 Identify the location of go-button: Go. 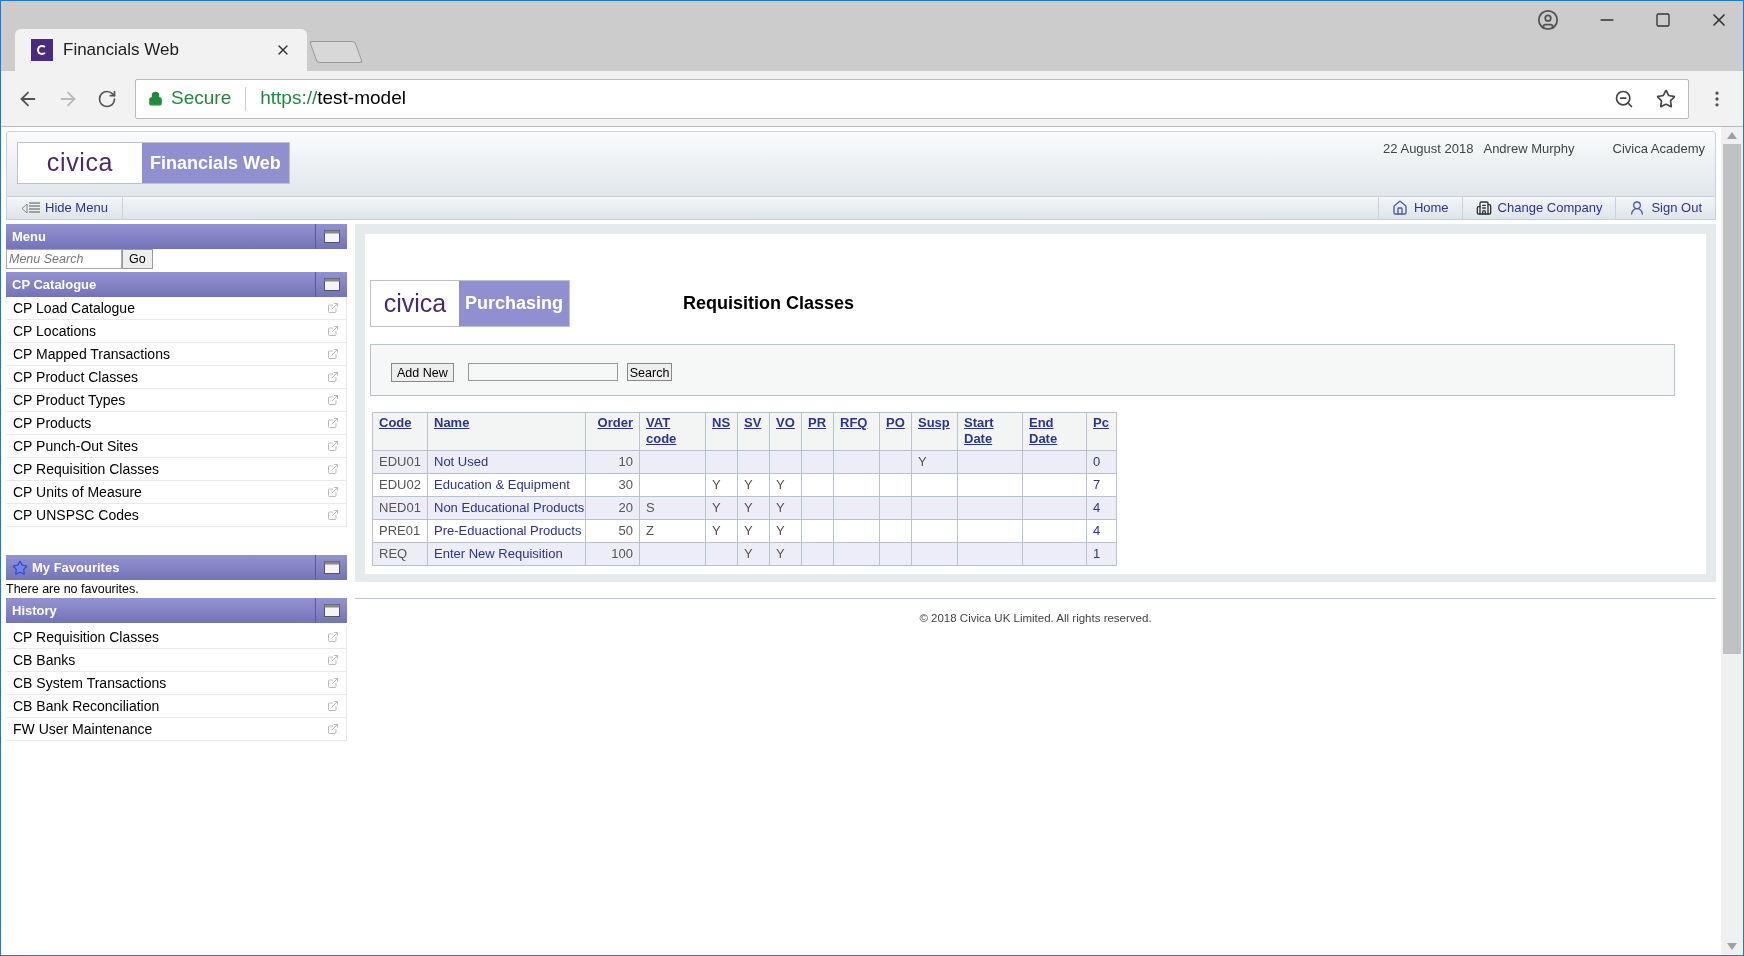
(137, 259).